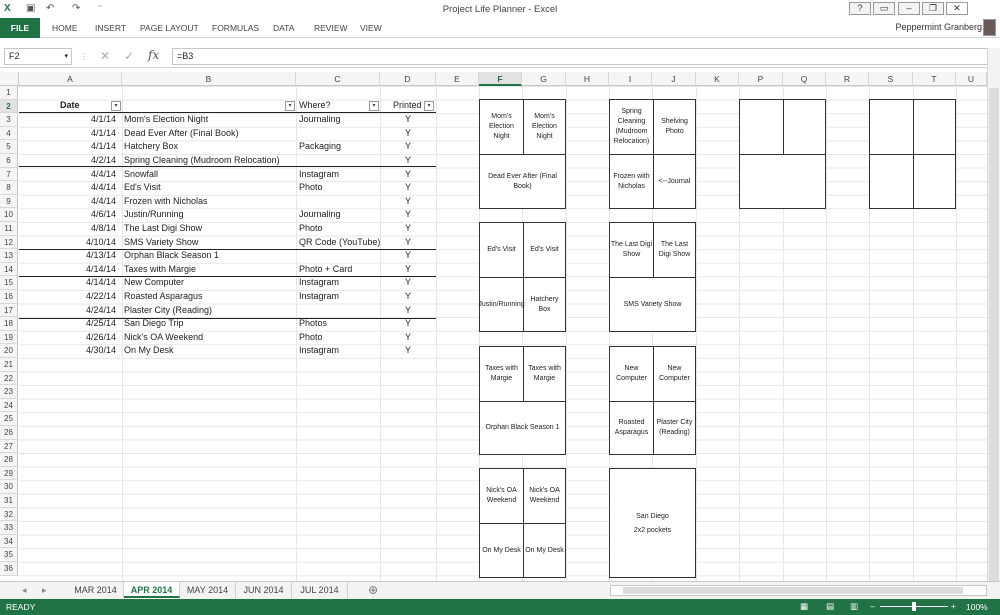 The height and width of the screenshot is (615, 1000). I want to click on event-cell: Frozen with Nicholas, so click(209, 202).